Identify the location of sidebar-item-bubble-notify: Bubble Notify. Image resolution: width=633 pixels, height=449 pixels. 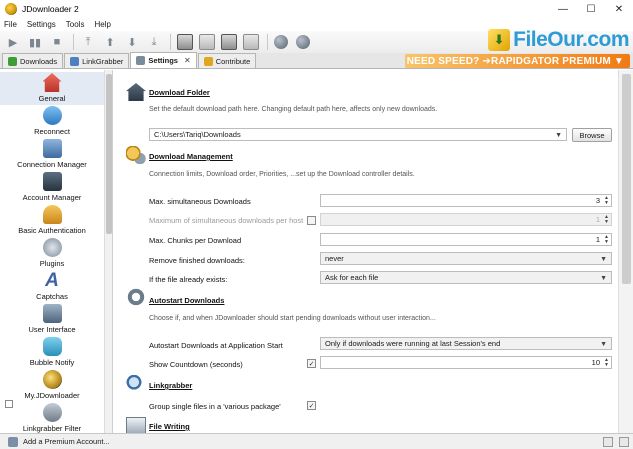
(52, 352).